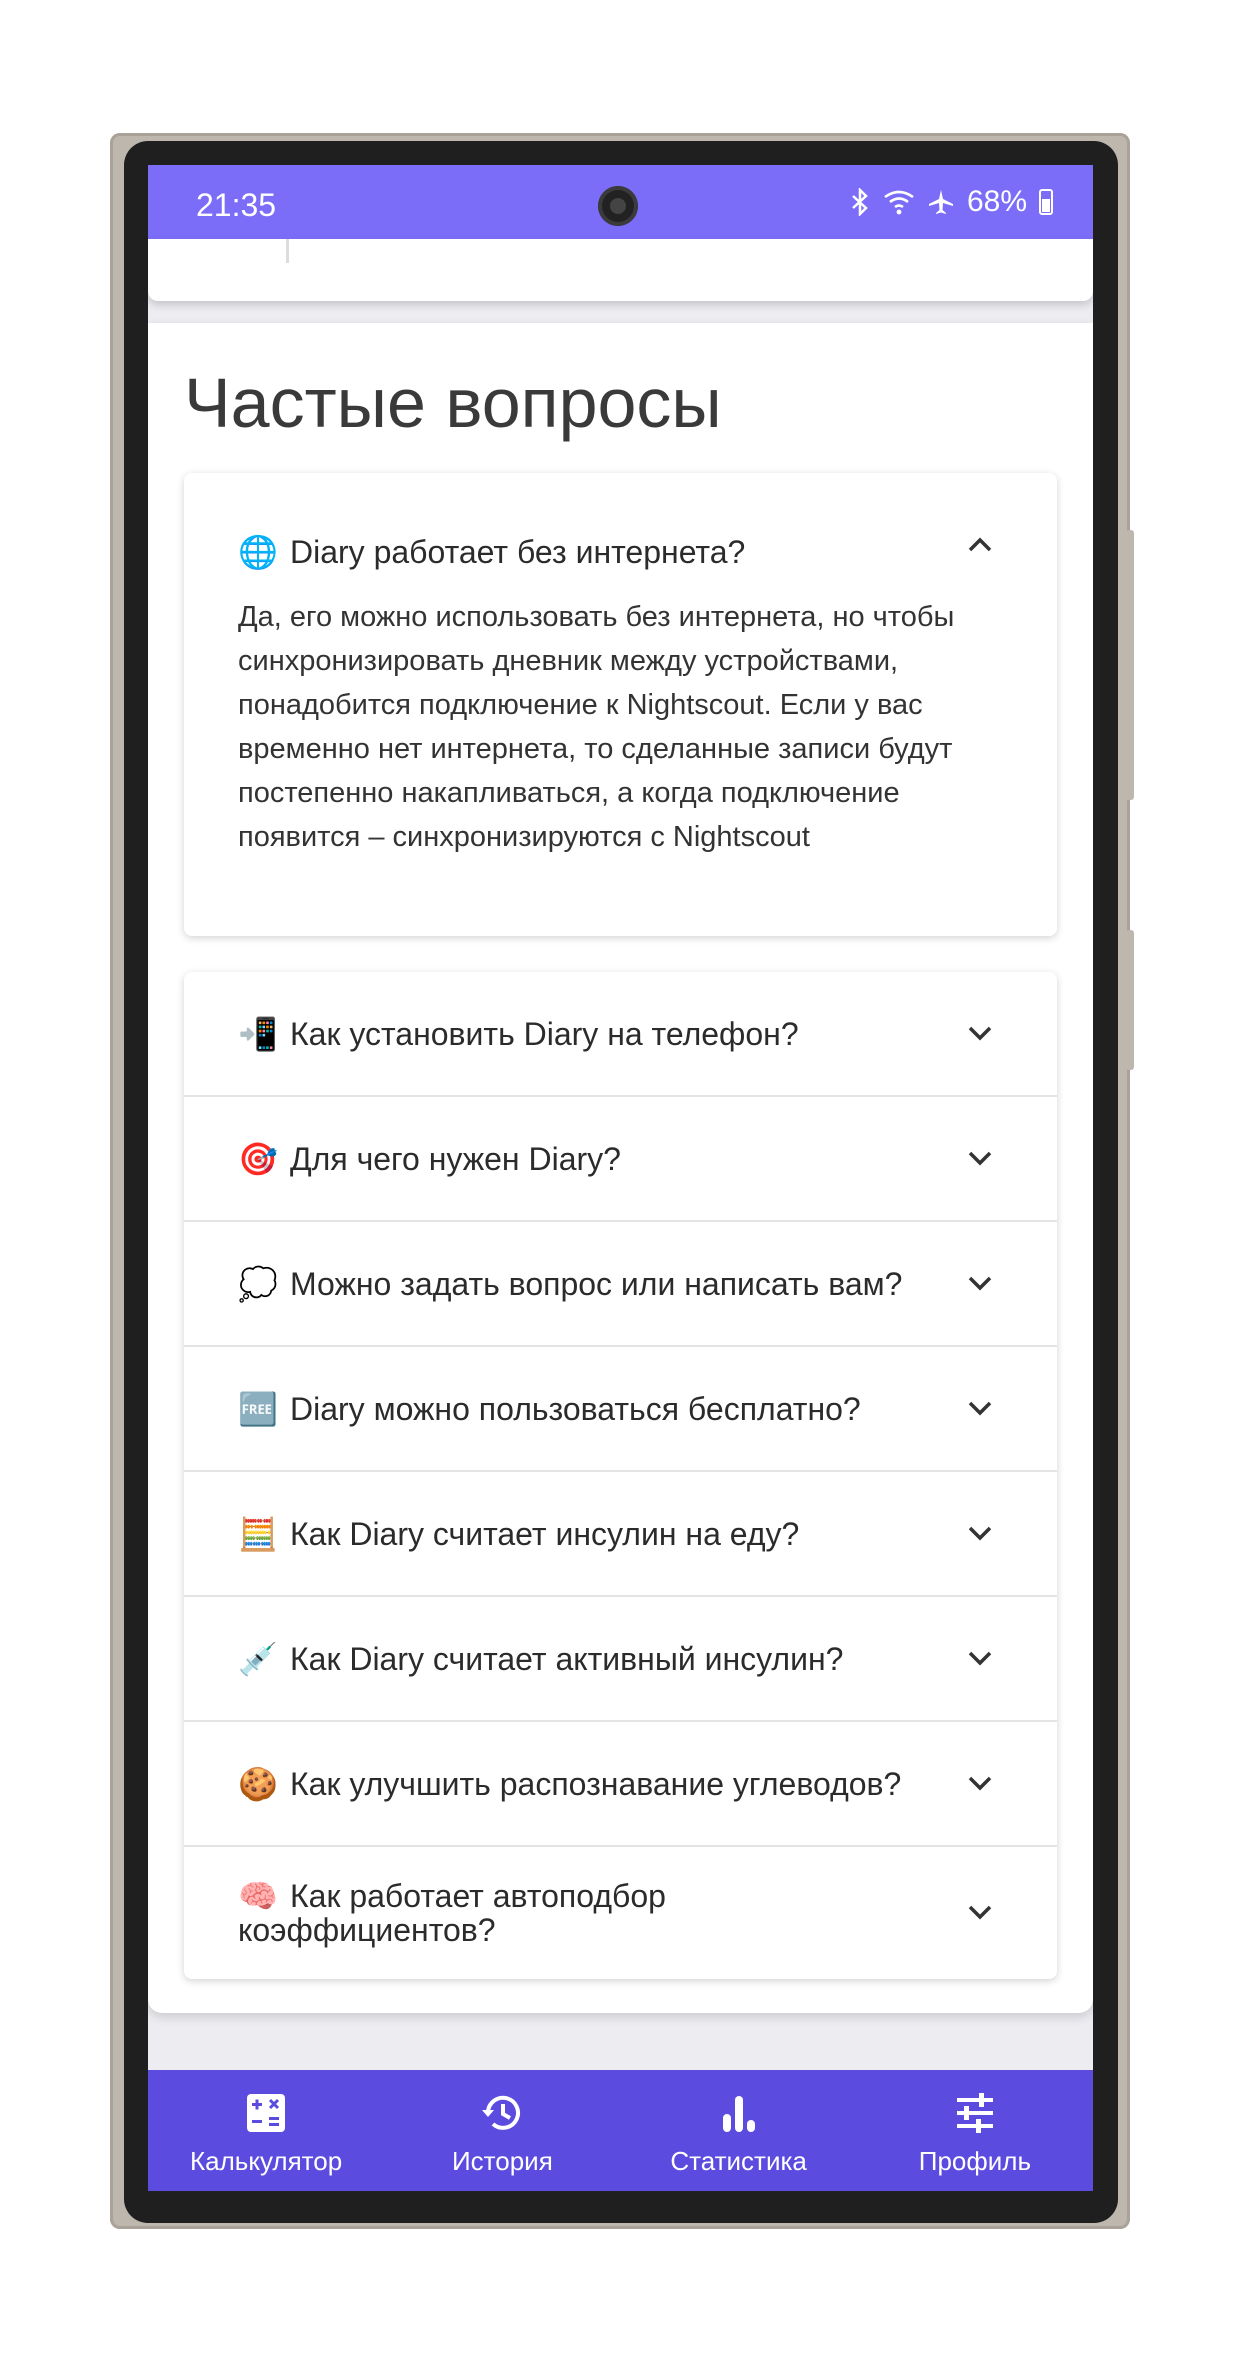 This screenshot has width=1245, height=2359. I want to click on faq-item: 🧠 Как работает автоподбор коэффициентов?, so click(620, 1913).